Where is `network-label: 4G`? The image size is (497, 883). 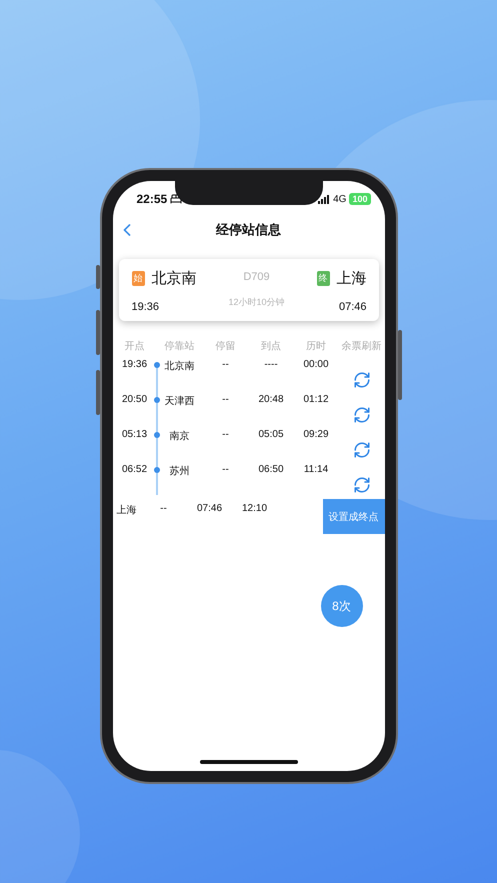
network-label: 4G is located at coordinates (339, 199).